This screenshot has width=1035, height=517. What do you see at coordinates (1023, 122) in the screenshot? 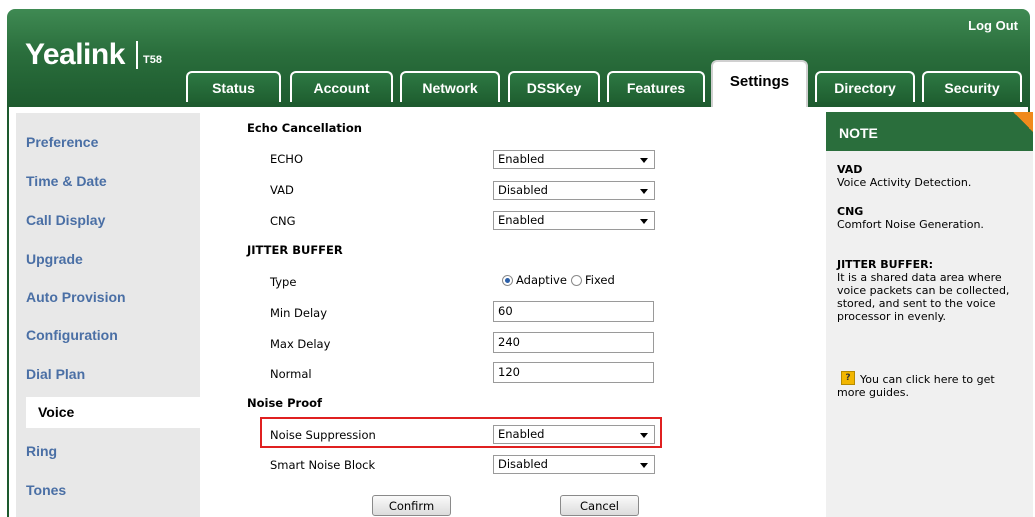
I see `note-corner-icon` at bounding box center [1023, 122].